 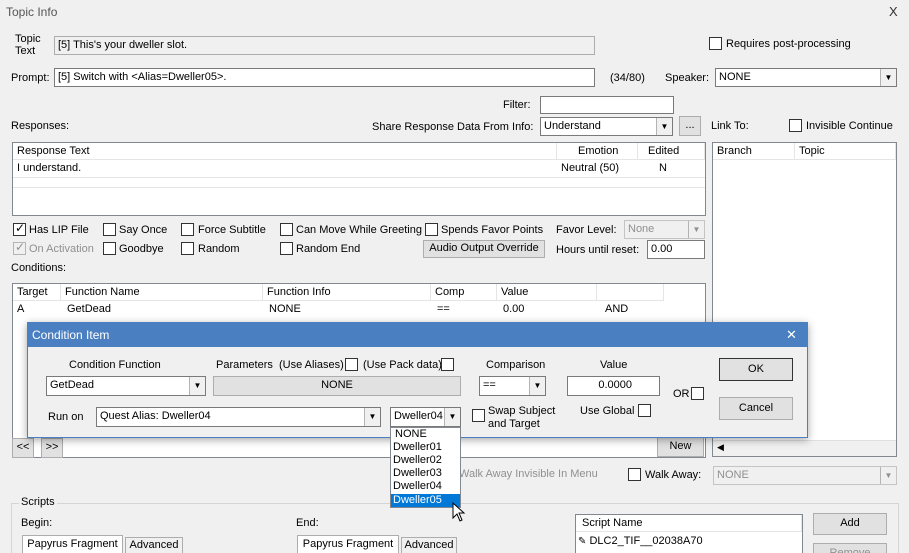 What do you see at coordinates (286, 248) in the screenshot?
I see `random-end-checkbox` at bounding box center [286, 248].